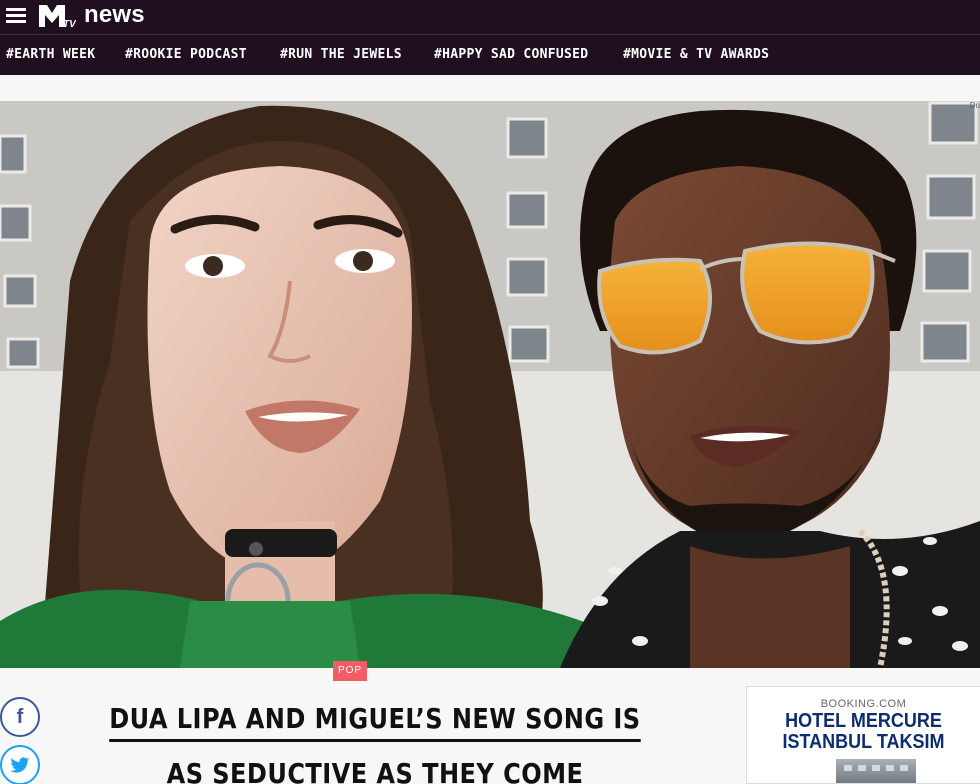 The width and height of the screenshot is (980, 784). What do you see at coordinates (511, 54) in the screenshot?
I see `tag-happy-sad-confused: #HAPPY SAD CONFUSED` at bounding box center [511, 54].